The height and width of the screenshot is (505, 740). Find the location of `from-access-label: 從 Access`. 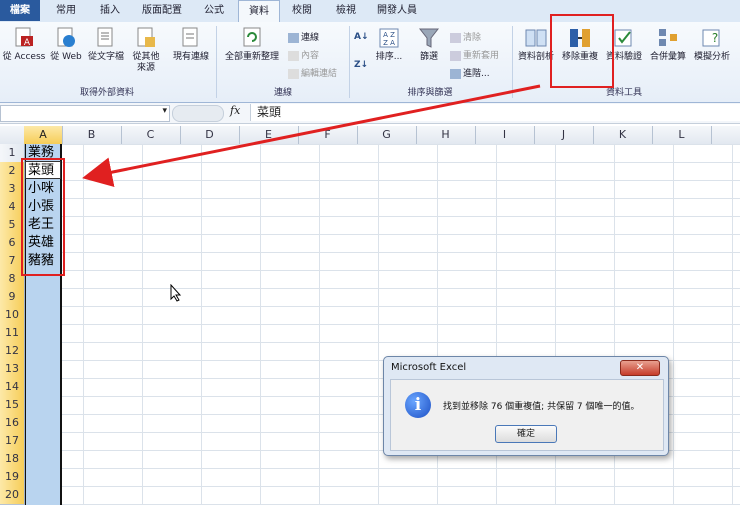

from-access-label: 從 Access is located at coordinates (24, 57).